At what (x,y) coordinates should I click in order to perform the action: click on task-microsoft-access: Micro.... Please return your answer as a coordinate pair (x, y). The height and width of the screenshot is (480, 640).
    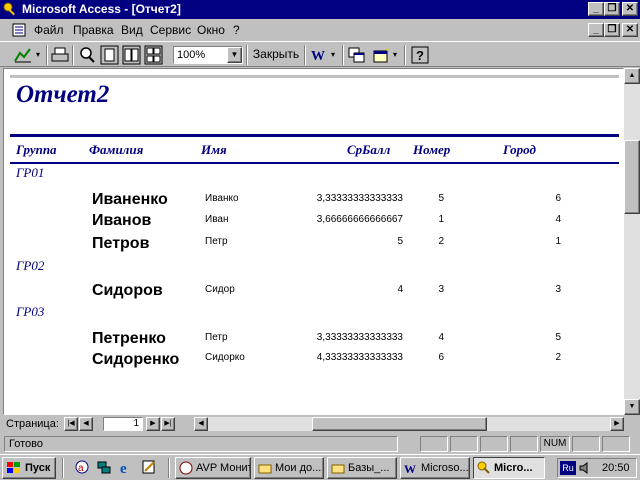
    Looking at the image, I should click on (509, 468).